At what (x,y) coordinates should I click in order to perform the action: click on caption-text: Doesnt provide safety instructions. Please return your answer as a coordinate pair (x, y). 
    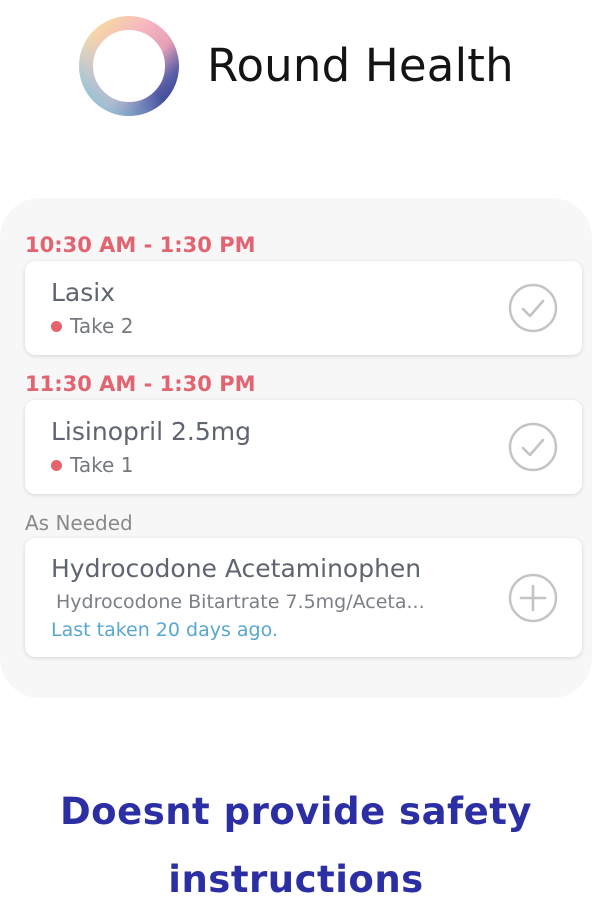
    Looking at the image, I should click on (296, 846).